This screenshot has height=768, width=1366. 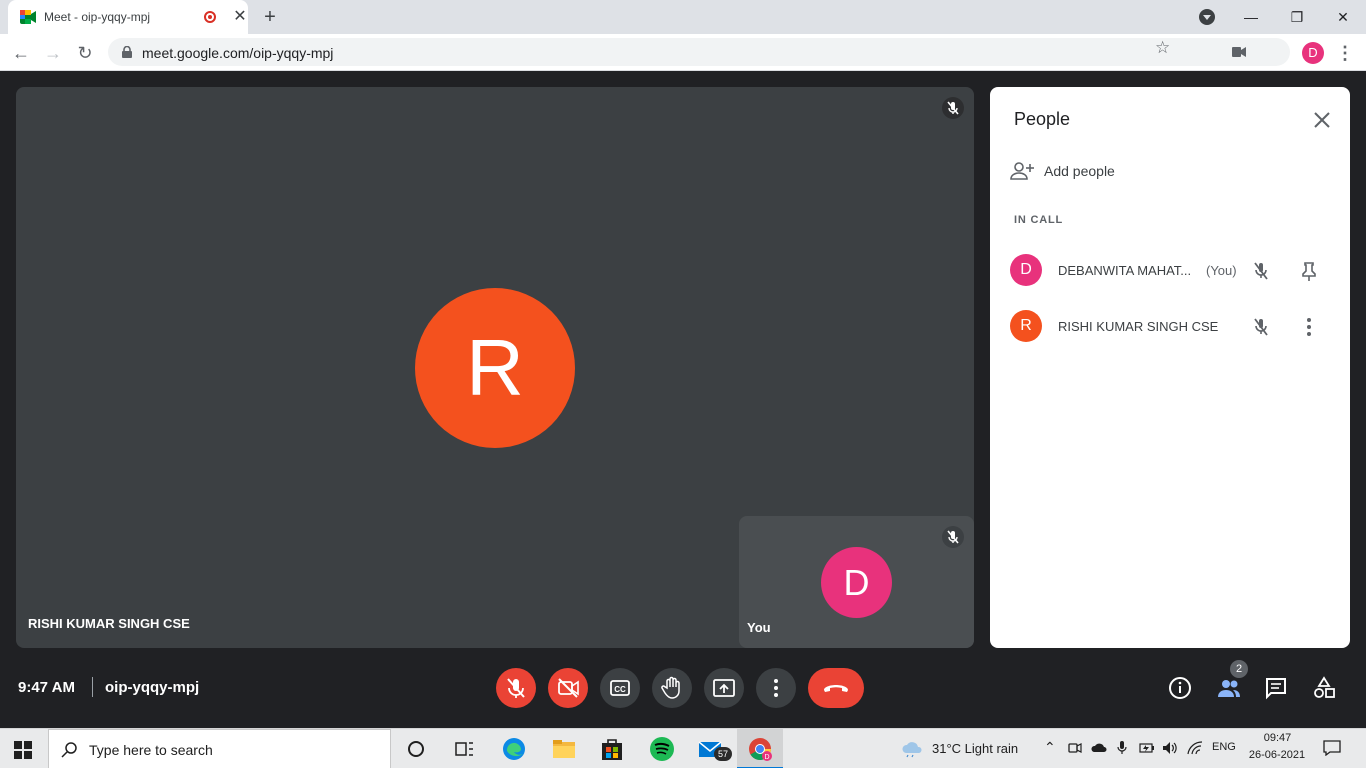 I want to click on camera-in-use-icon, so click(x=1239, y=52).